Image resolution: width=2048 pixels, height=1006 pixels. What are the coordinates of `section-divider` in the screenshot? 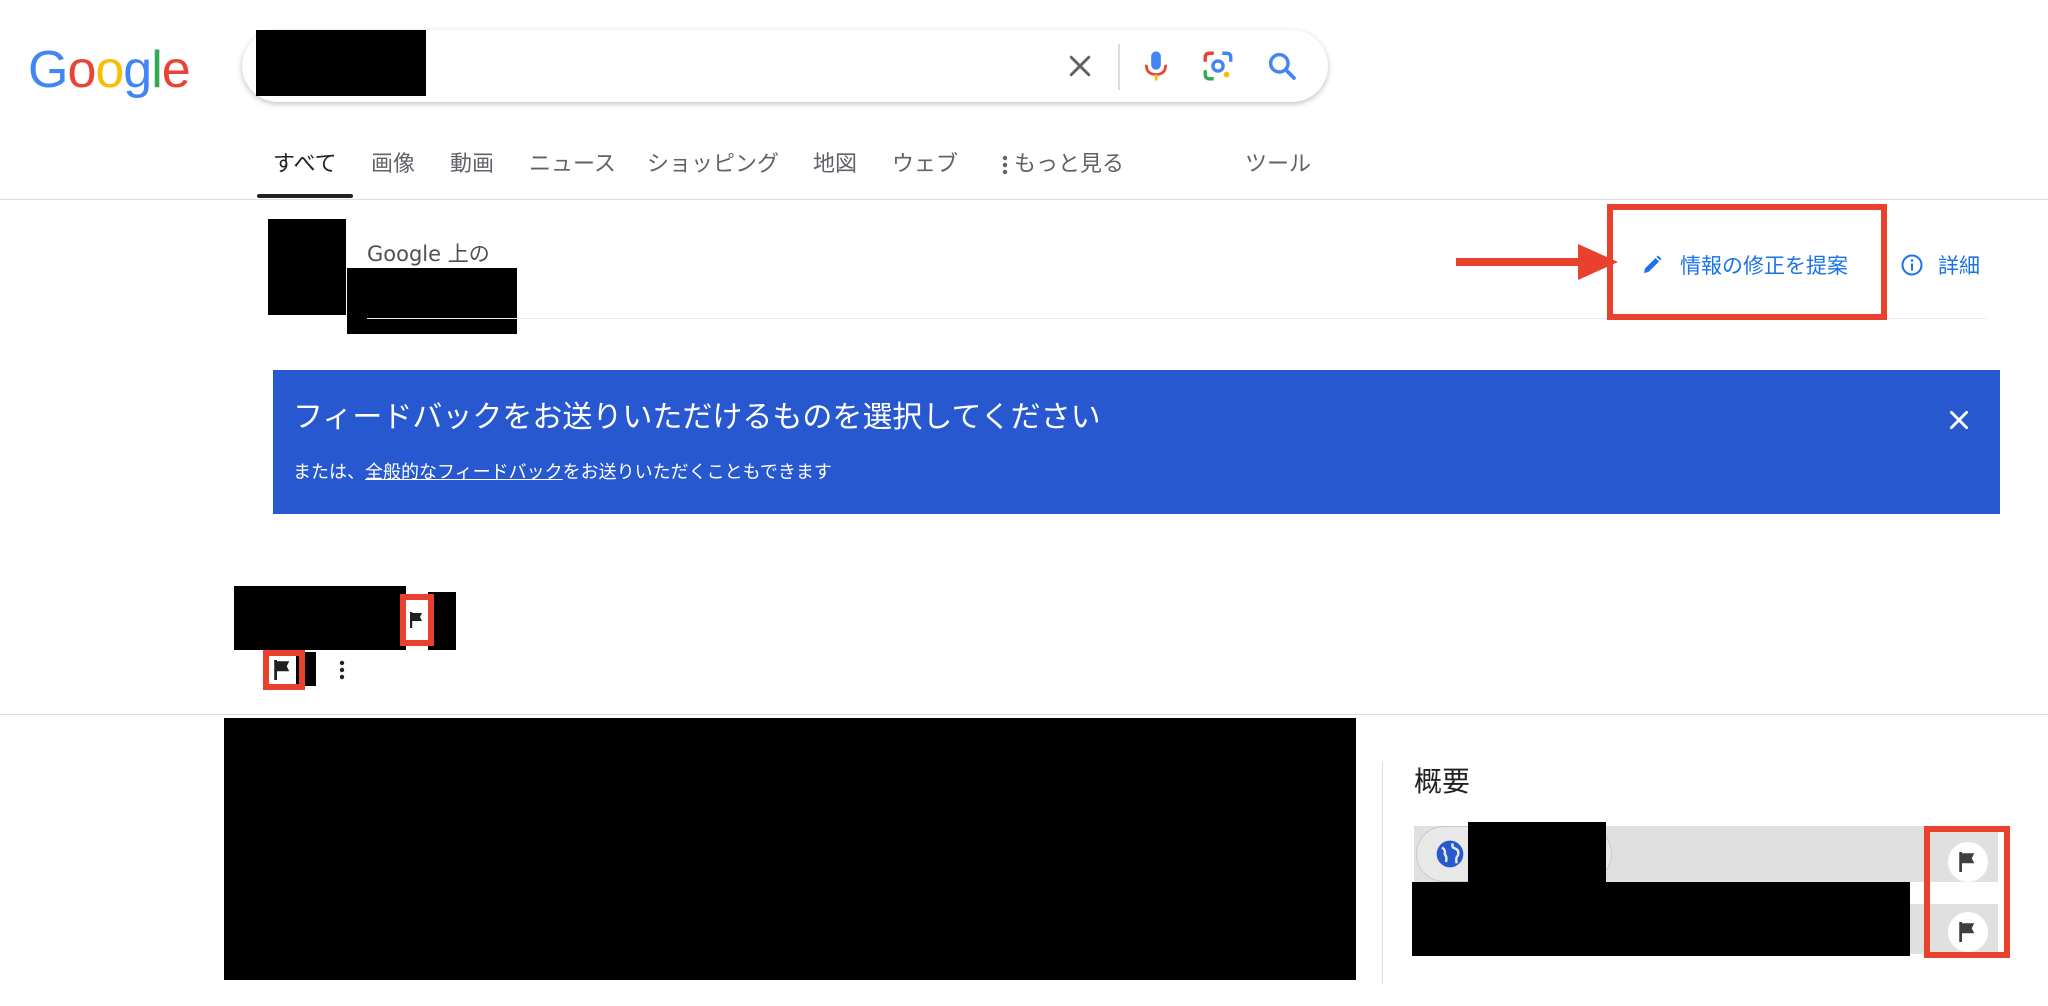 It's located at (1024, 714).